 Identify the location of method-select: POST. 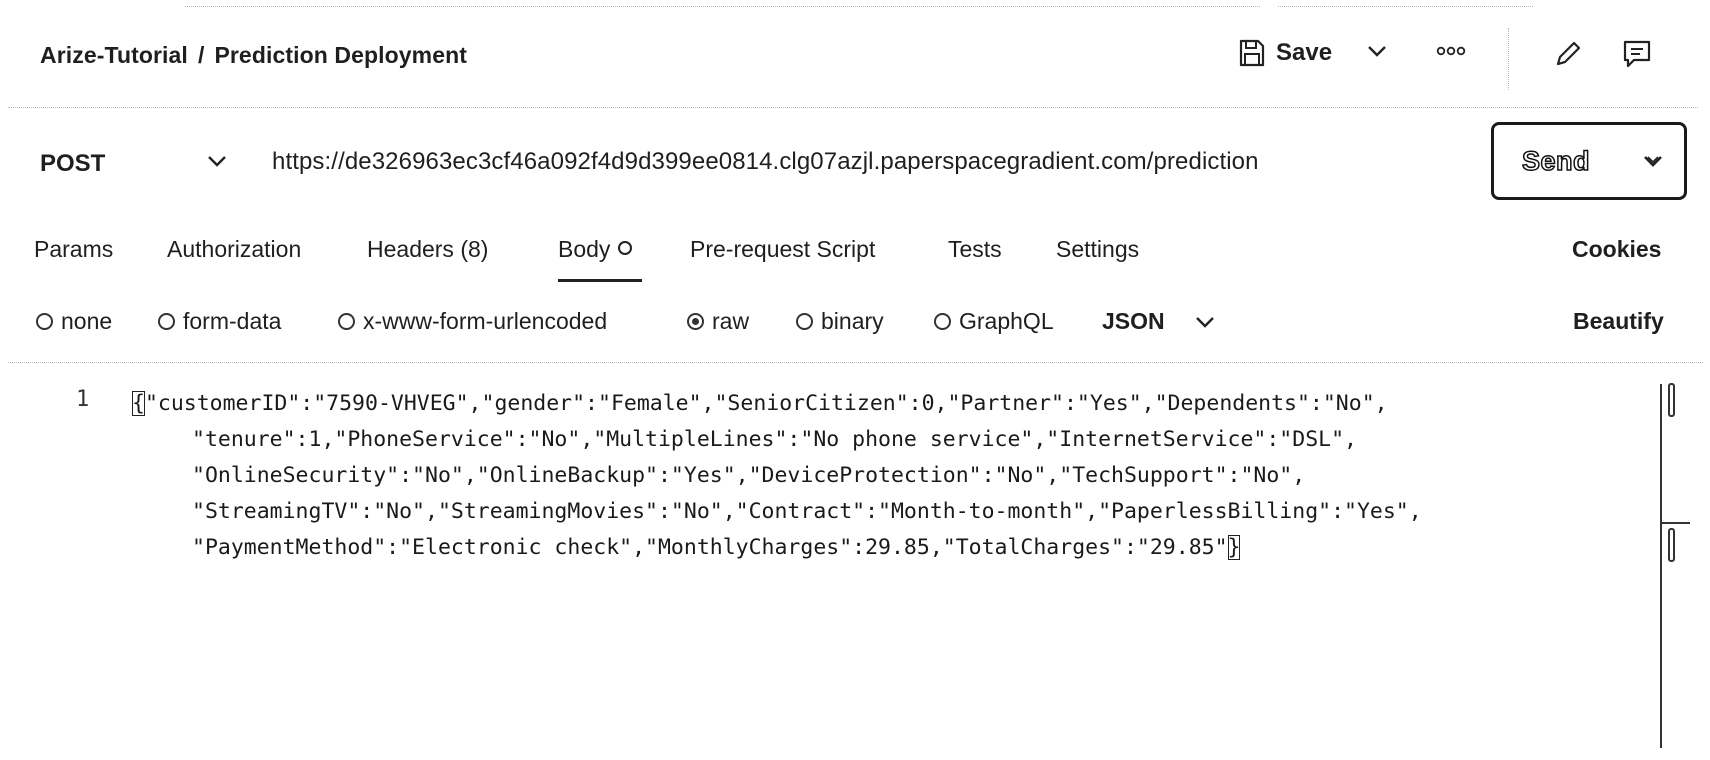
(72, 164).